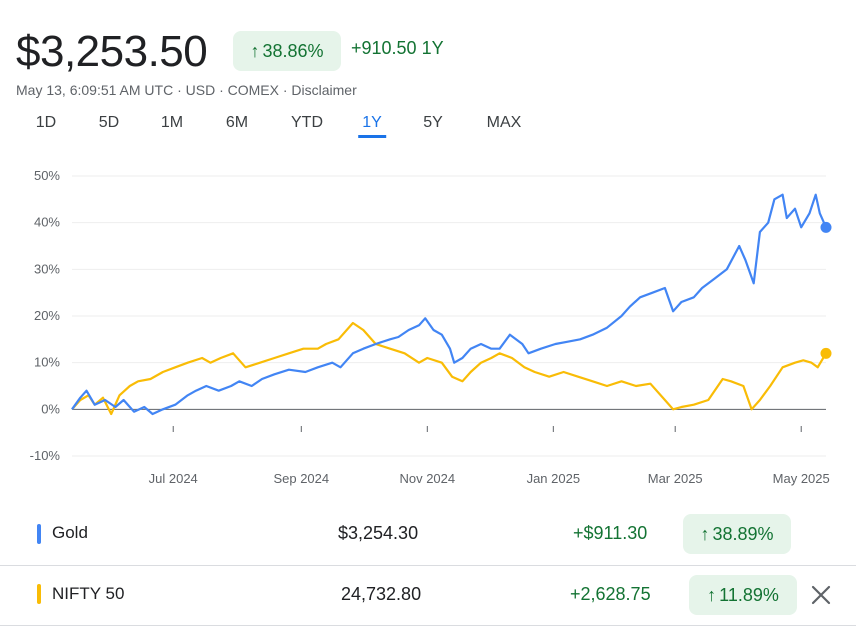 This screenshot has width=856, height=630. Describe the element at coordinates (801, 478) in the screenshot. I see `x-tick-label: May 2025` at that location.